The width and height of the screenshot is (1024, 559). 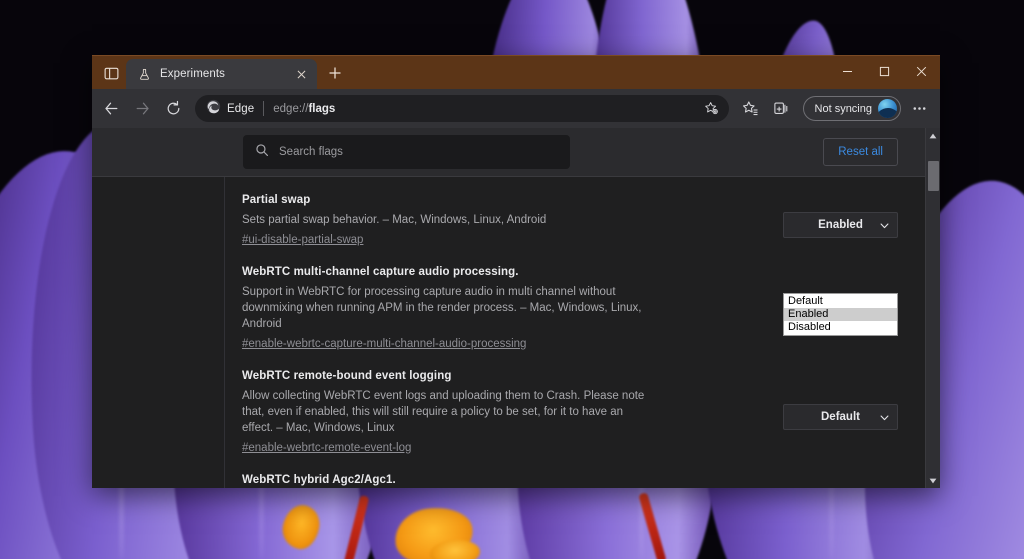 I want to click on edge-brand: Edge, so click(x=230, y=109).